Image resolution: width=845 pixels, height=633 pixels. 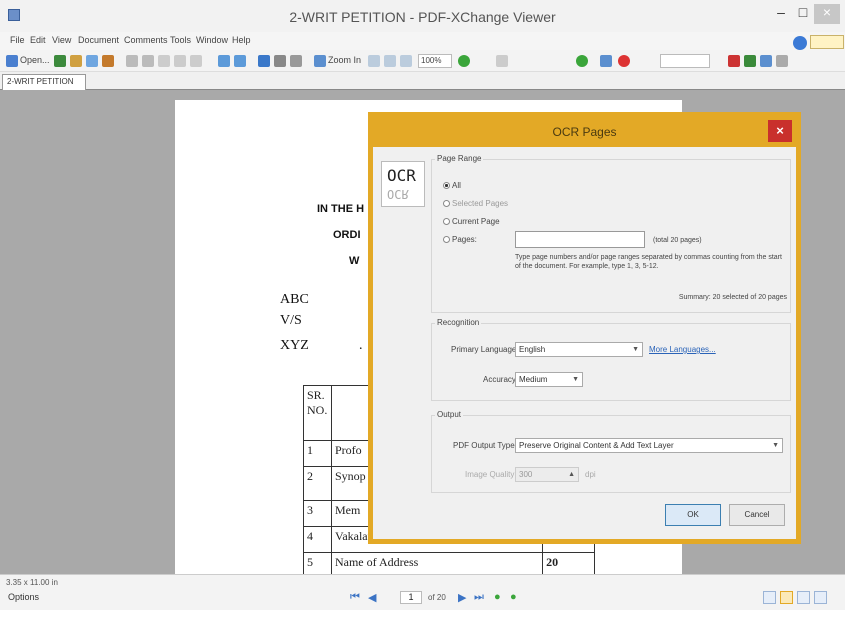 I want to click on radio-selected-pages-dot, so click(x=446, y=204).